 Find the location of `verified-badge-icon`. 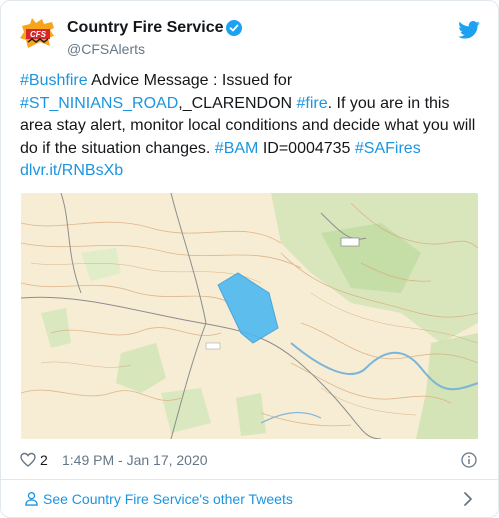

verified-badge-icon is located at coordinates (234, 28).